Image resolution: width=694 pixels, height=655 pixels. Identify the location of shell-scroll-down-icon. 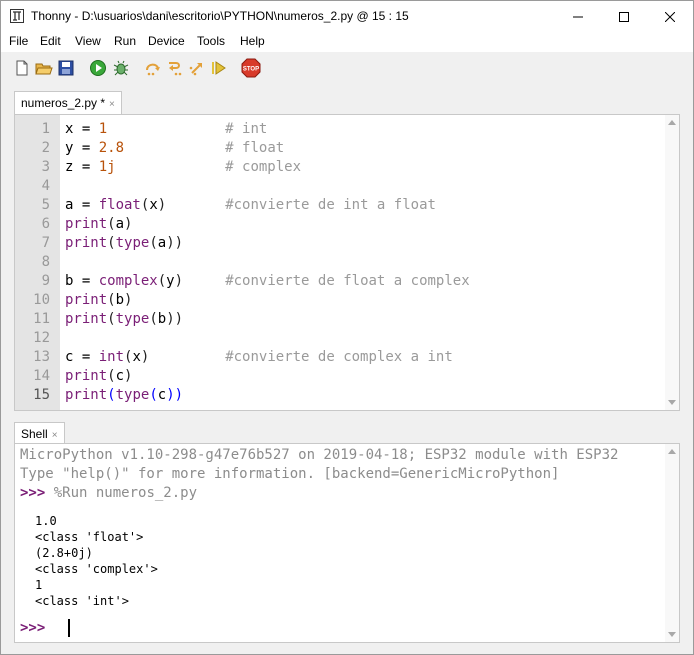
(672, 634).